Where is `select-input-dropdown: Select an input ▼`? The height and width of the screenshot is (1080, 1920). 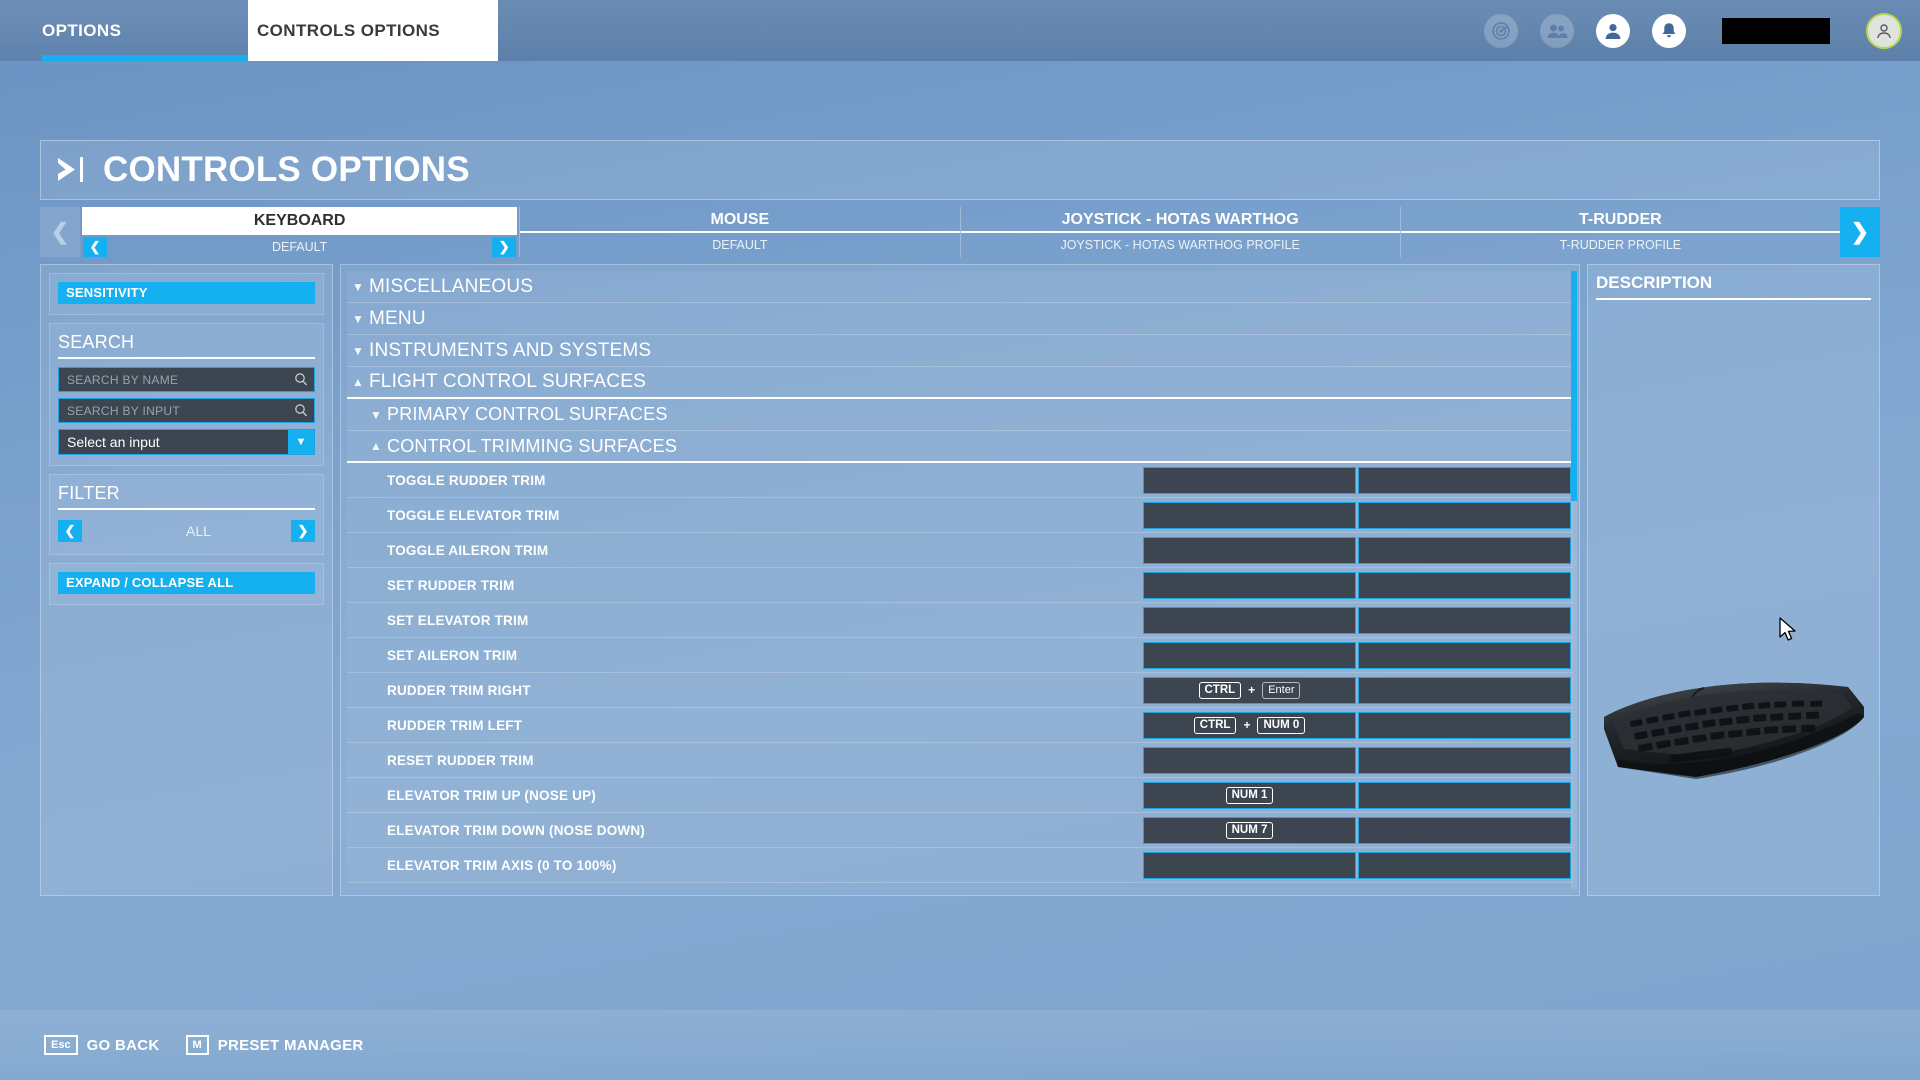 select-input-dropdown: Select an input ▼ is located at coordinates (186, 442).